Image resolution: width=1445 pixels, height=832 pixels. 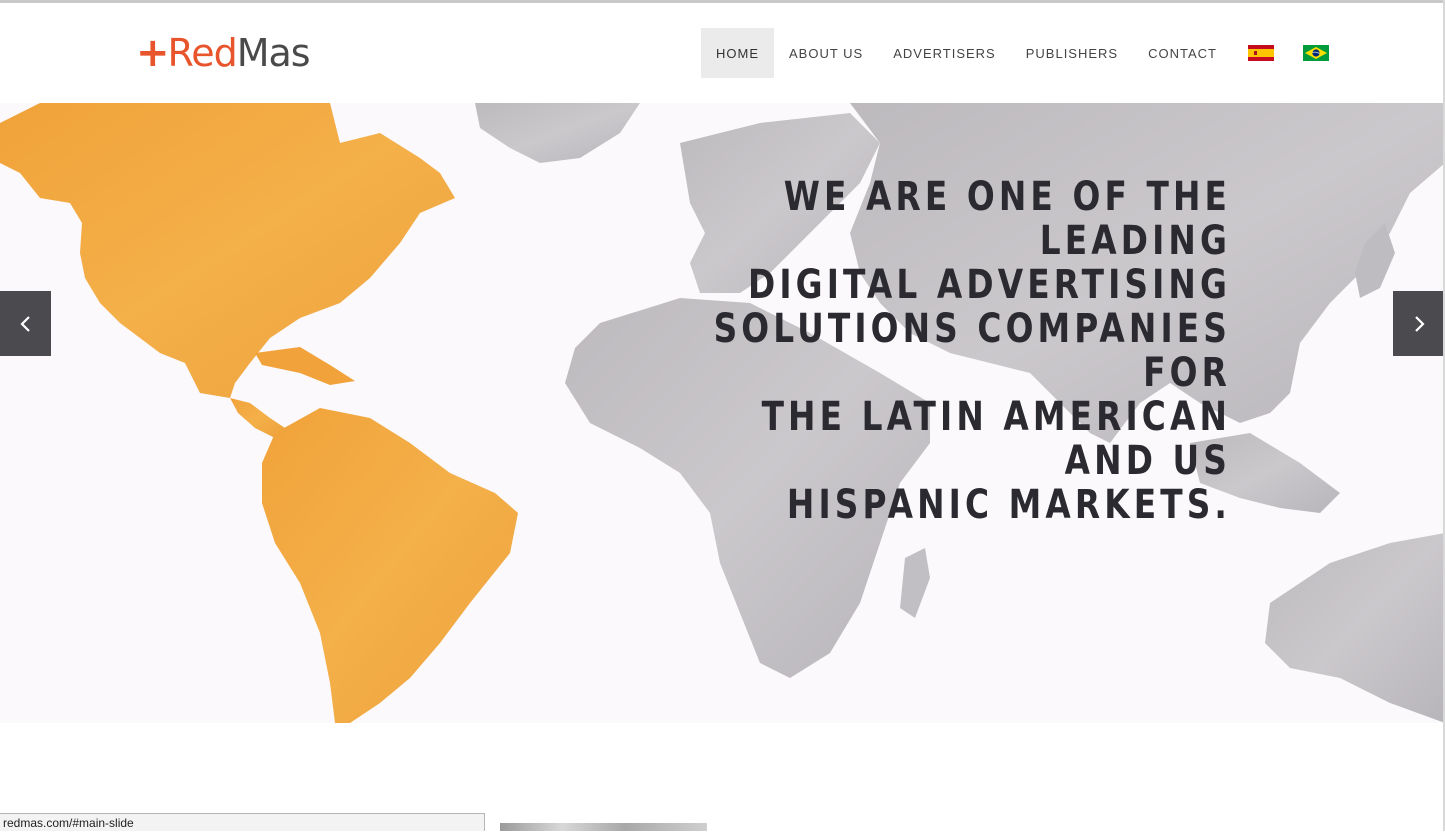 What do you see at coordinates (242, 822) in the screenshot?
I see `browser-status-url: redmas.com/#main-slide` at bounding box center [242, 822].